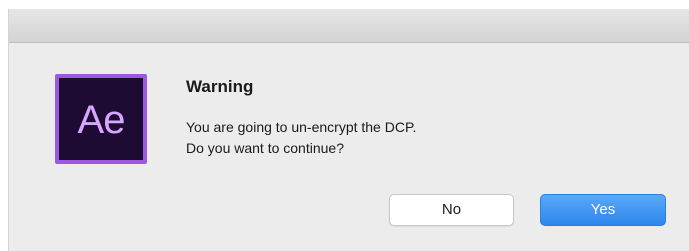  Describe the element at coordinates (603, 210) in the screenshot. I see `yes-button: Yes` at that location.